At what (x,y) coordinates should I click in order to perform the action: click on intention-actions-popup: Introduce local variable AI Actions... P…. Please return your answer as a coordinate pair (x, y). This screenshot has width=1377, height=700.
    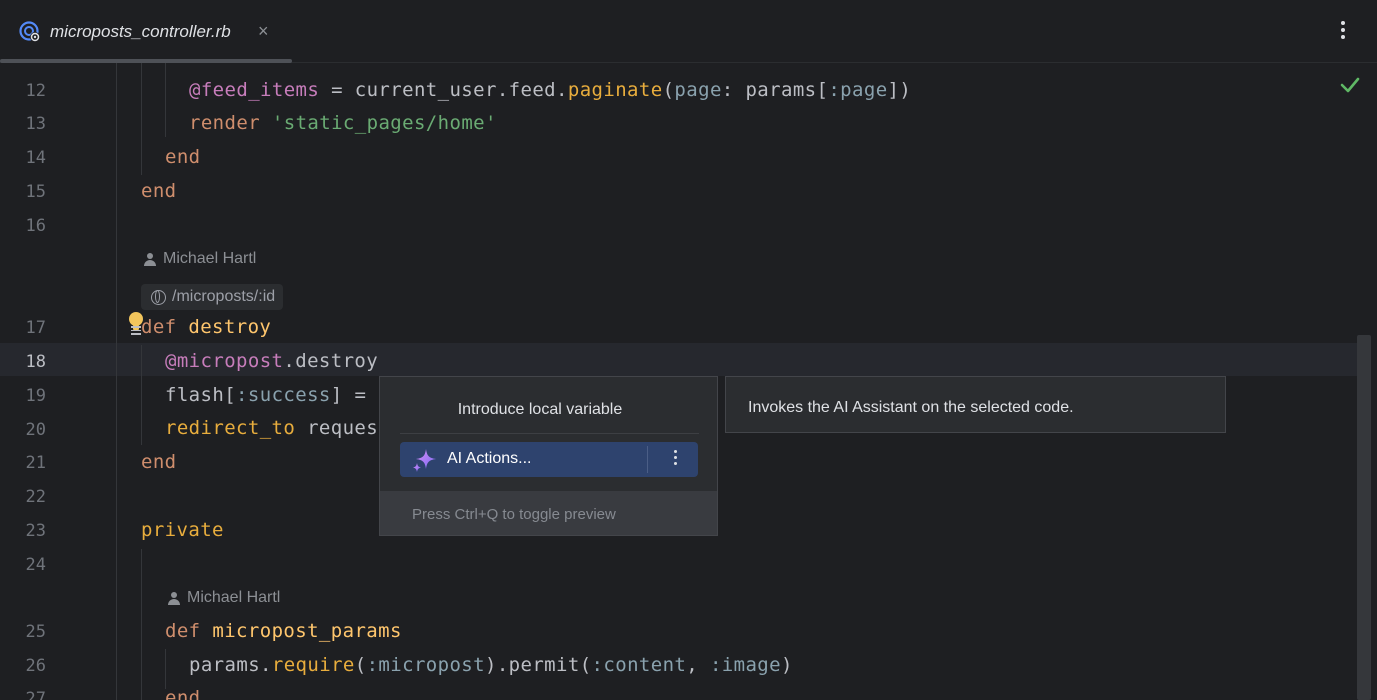
    Looking at the image, I should click on (548, 456).